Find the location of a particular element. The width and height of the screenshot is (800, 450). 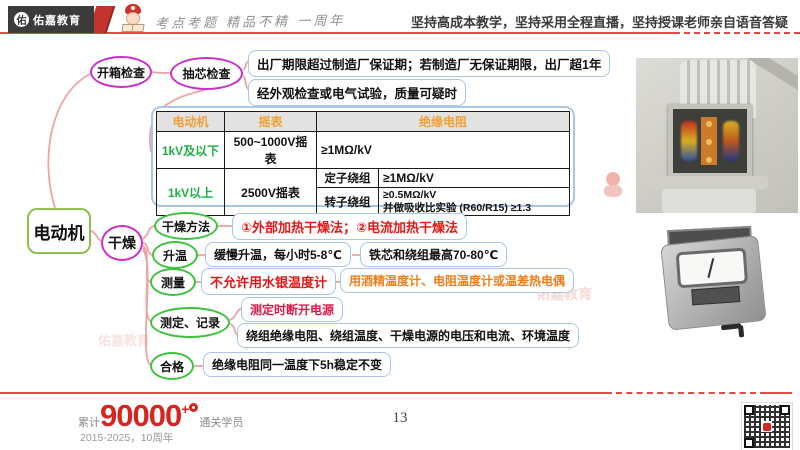

brand-logo-text: 佑嘉教育 is located at coordinates (57, 20).